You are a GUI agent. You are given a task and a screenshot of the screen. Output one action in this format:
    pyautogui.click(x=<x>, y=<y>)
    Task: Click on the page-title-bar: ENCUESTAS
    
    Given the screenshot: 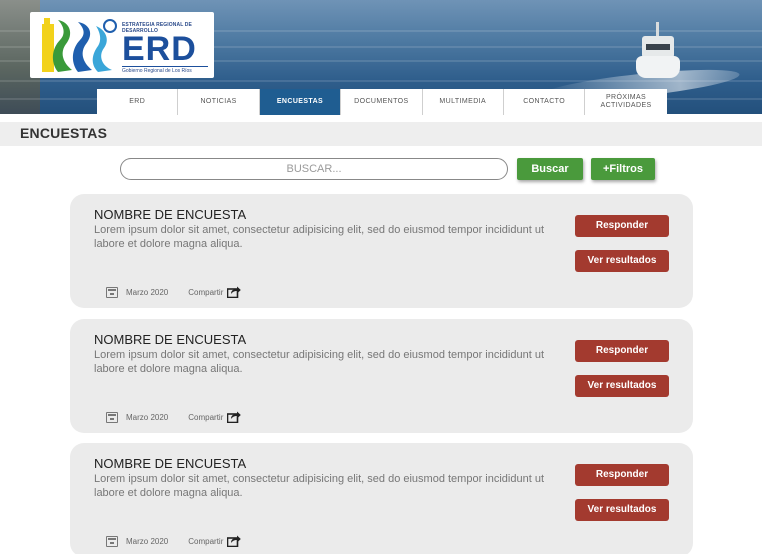 What is the action you would take?
    pyautogui.click(x=381, y=134)
    